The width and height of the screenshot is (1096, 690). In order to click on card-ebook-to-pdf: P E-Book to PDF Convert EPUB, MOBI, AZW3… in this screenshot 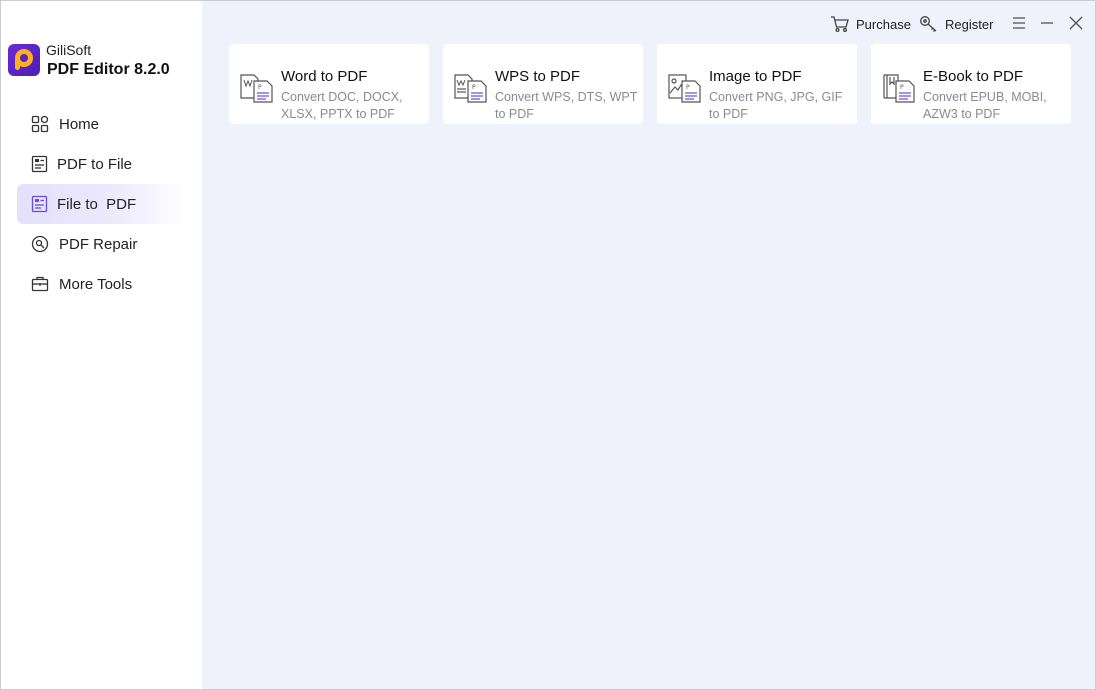, I will do `click(971, 84)`.